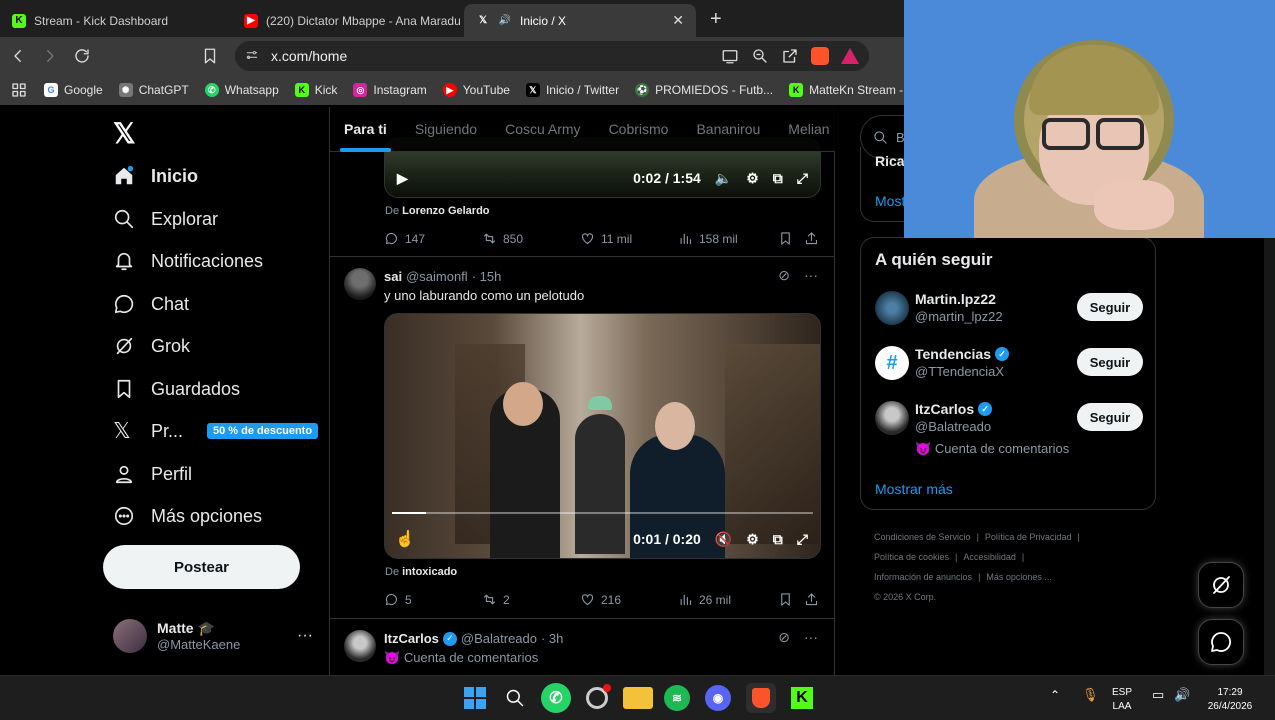 This screenshot has width=1275, height=720. What do you see at coordinates (808, 129) in the screenshot?
I see `tab-melian: Melian` at bounding box center [808, 129].